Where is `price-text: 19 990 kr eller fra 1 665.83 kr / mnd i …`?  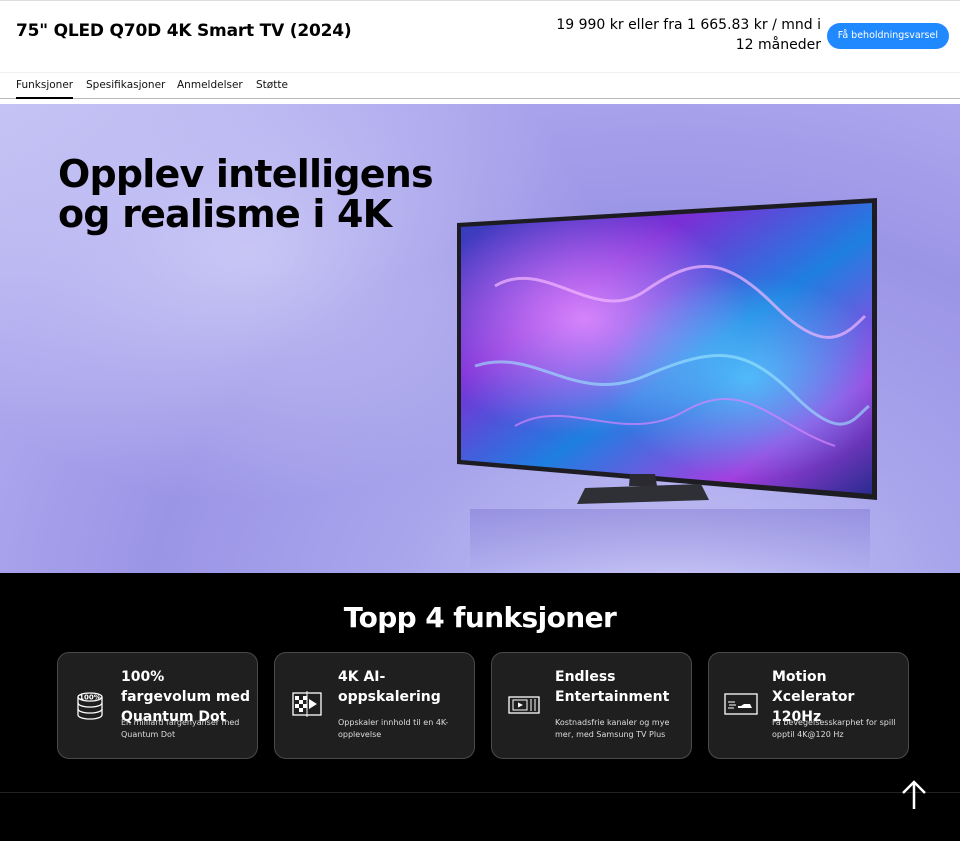 price-text: 19 990 kr eller fra 1 665.83 kr / mnd i … is located at coordinates (688, 35).